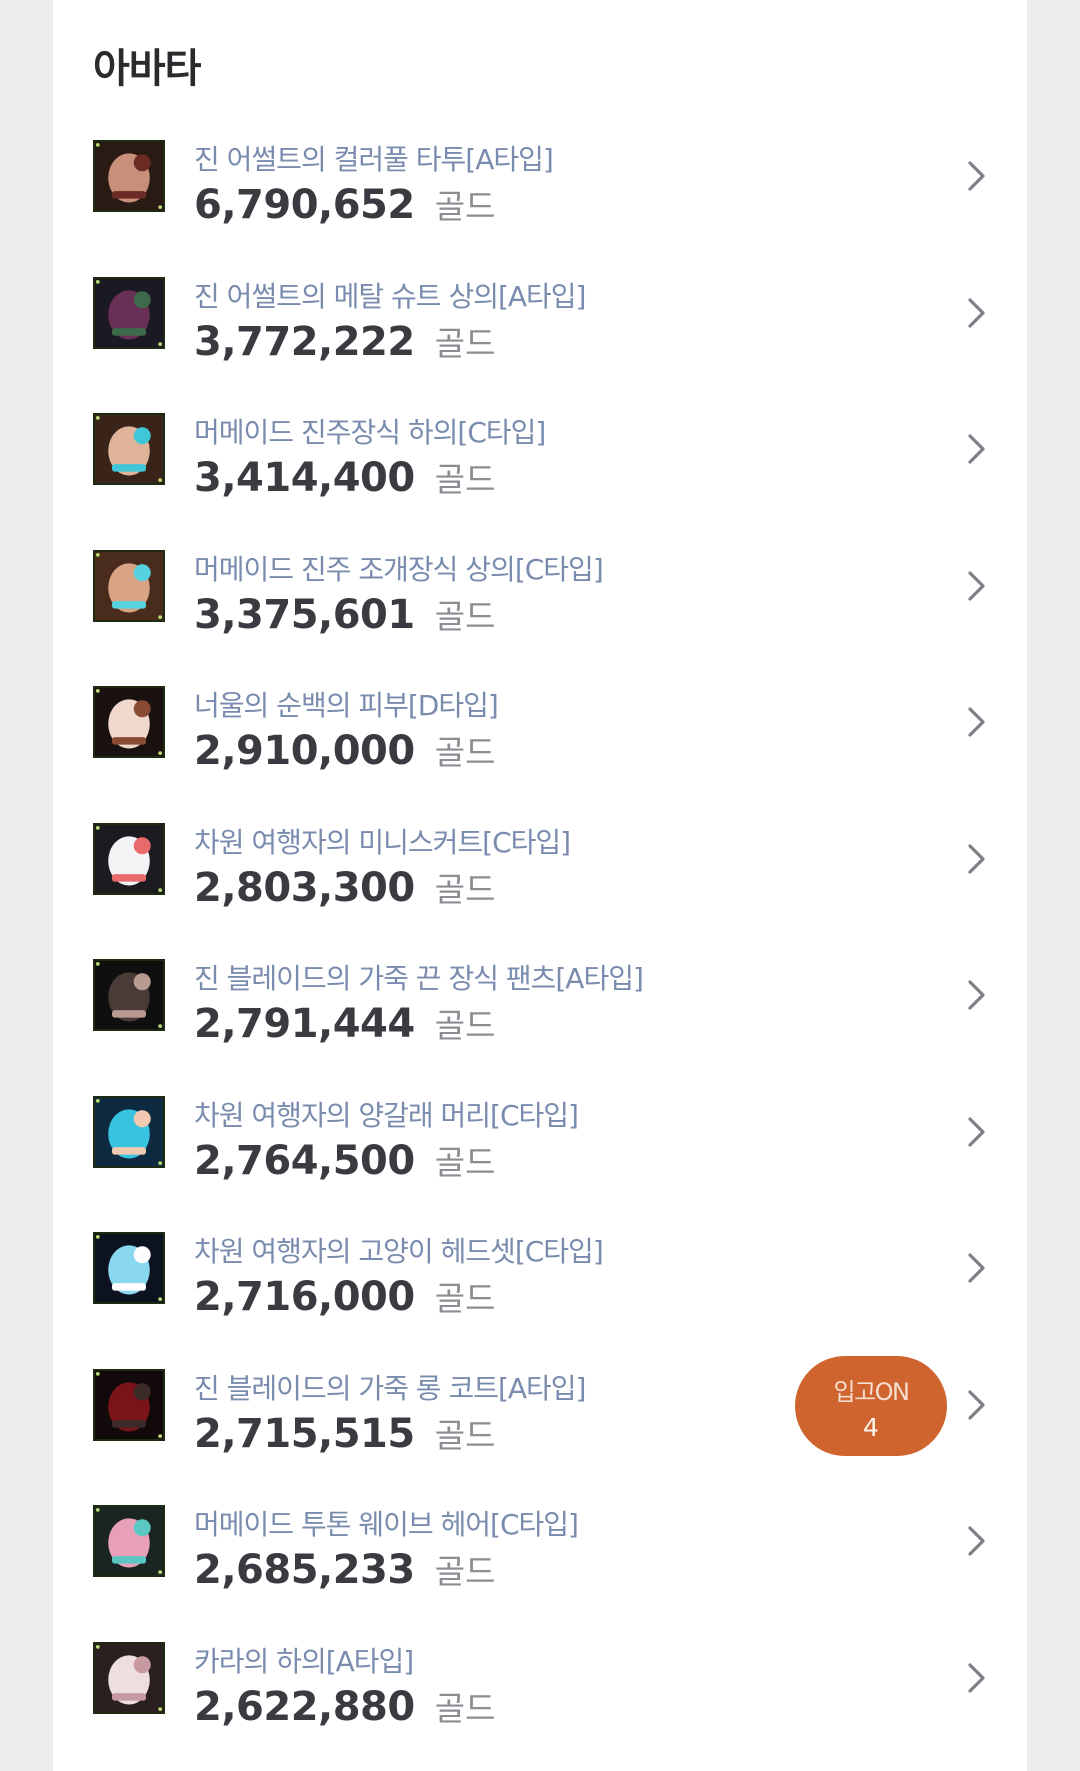 The width and height of the screenshot is (1080, 1771). I want to click on restock-badge-label: 입고ON, so click(871, 1391).